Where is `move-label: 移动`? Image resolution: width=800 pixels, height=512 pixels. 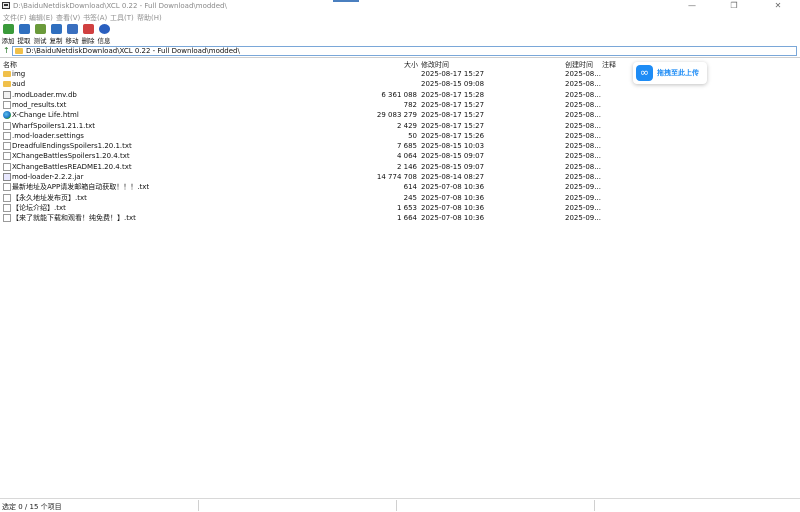 move-label: 移动 is located at coordinates (72, 41).